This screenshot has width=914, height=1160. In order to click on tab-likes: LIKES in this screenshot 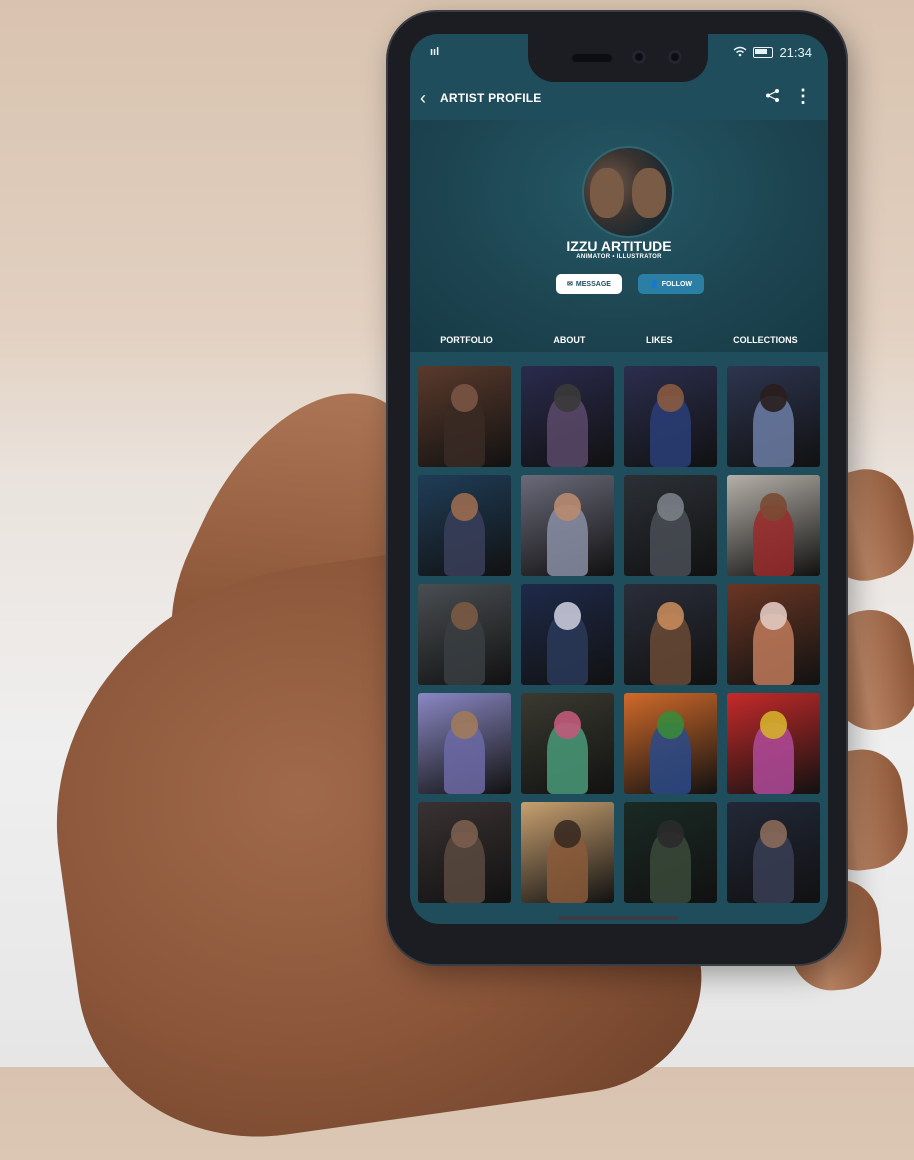, I will do `click(659, 340)`.